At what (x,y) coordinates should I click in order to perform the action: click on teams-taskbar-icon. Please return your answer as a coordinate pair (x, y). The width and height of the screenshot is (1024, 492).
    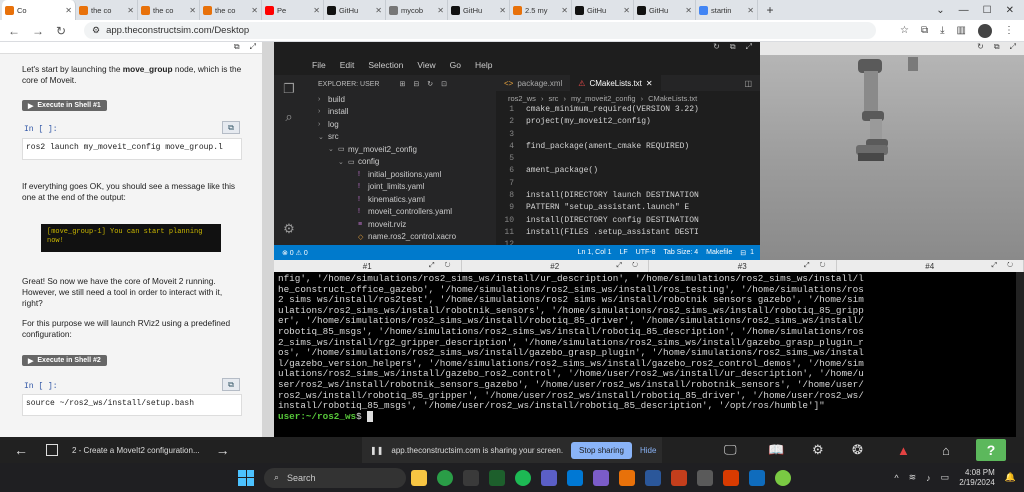
    Looking at the image, I should click on (549, 477).